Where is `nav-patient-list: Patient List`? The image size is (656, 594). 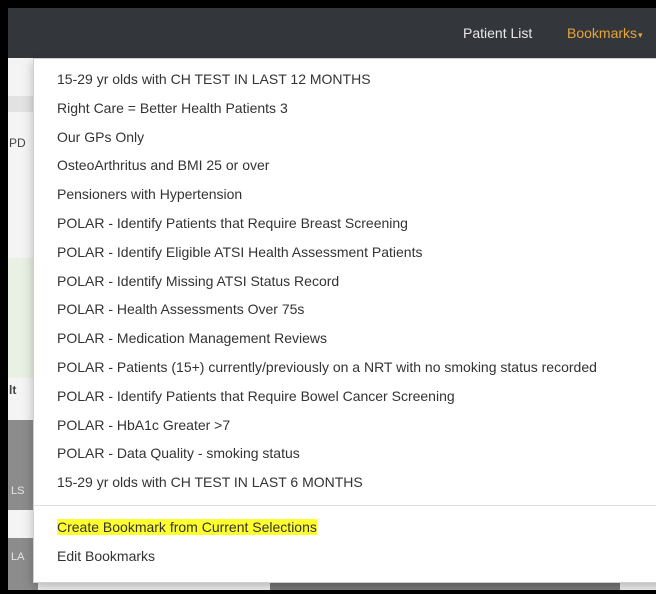
nav-patient-list: Patient List is located at coordinates (497, 33).